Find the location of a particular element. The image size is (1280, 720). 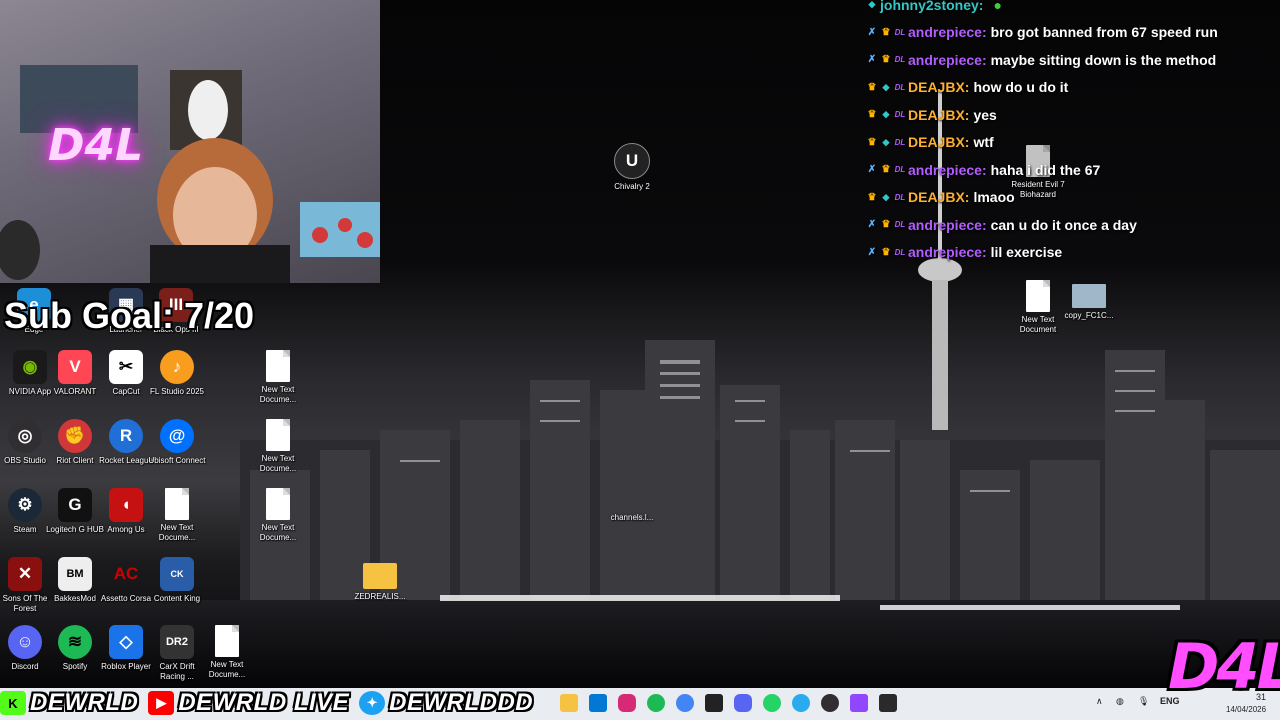

pc-icon is located at coordinates (714, 703).